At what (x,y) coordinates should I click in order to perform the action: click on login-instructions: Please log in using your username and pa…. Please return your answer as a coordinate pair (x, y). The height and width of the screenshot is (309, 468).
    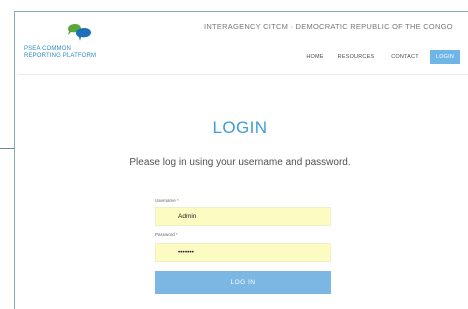
    Looking at the image, I should click on (240, 162).